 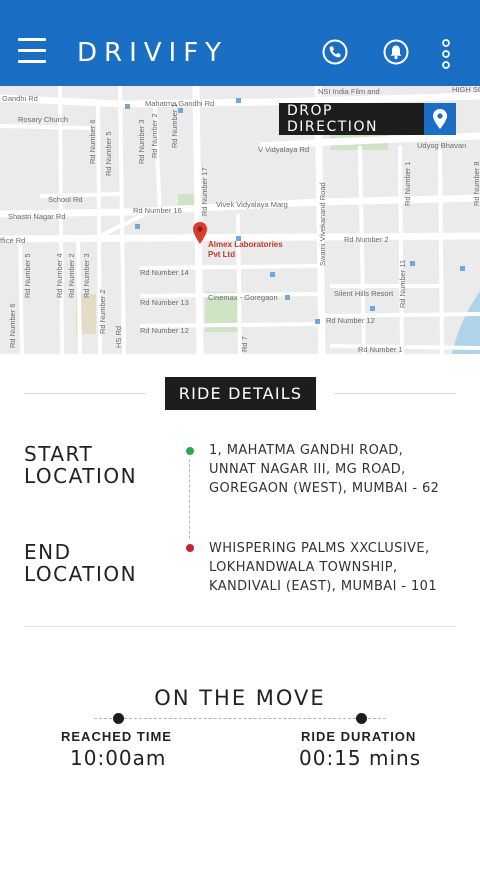 What do you see at coordinates (240, 626) in the screenshot?
I see `section-divider` at bounding box center [240, 626].